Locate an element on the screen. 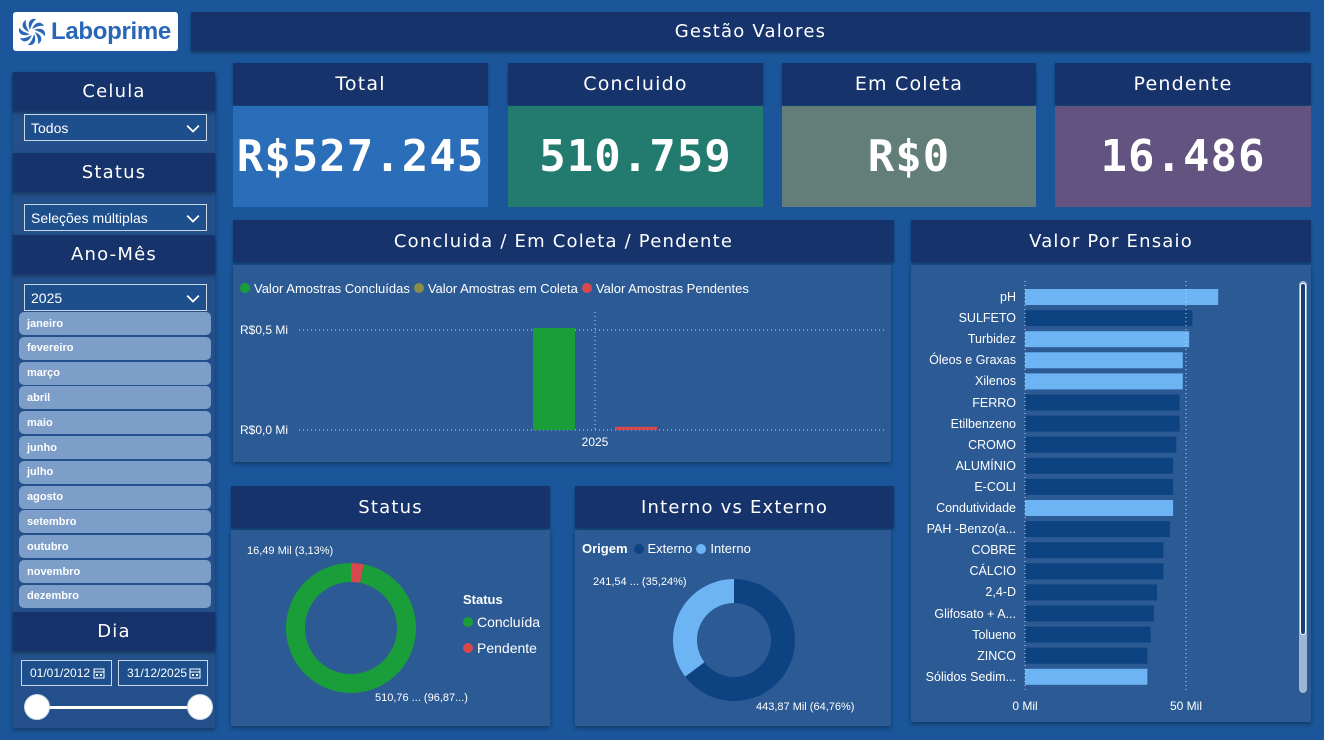 The image size is (1324, 740). status-chart-title: Status is located at coordinates (390, 507).